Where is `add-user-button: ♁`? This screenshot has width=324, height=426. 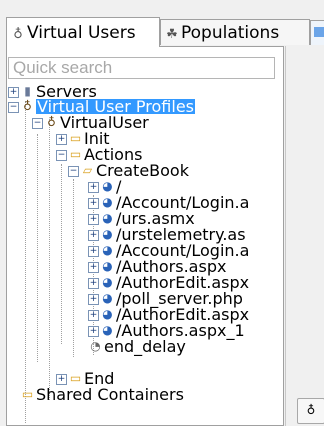 add-user-button: ♁ is located at coordinates (310, 411).